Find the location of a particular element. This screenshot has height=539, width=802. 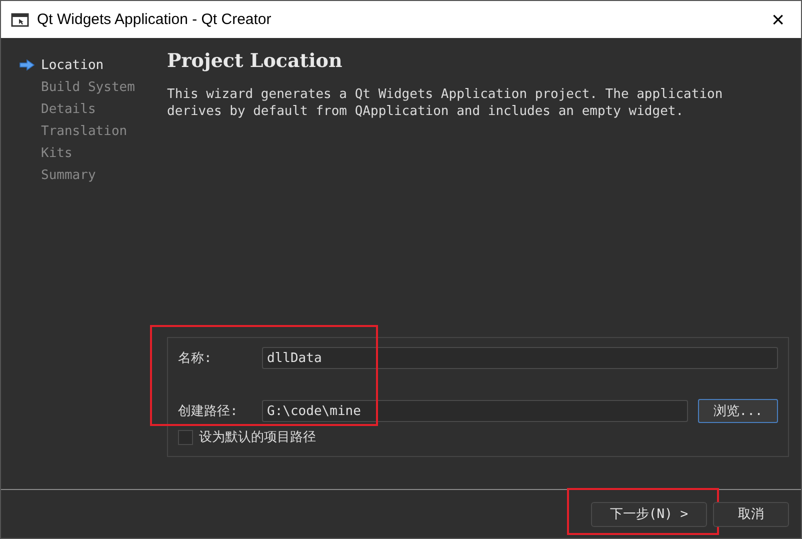

wizard-step: Kits is located at coordinates (56, 153).